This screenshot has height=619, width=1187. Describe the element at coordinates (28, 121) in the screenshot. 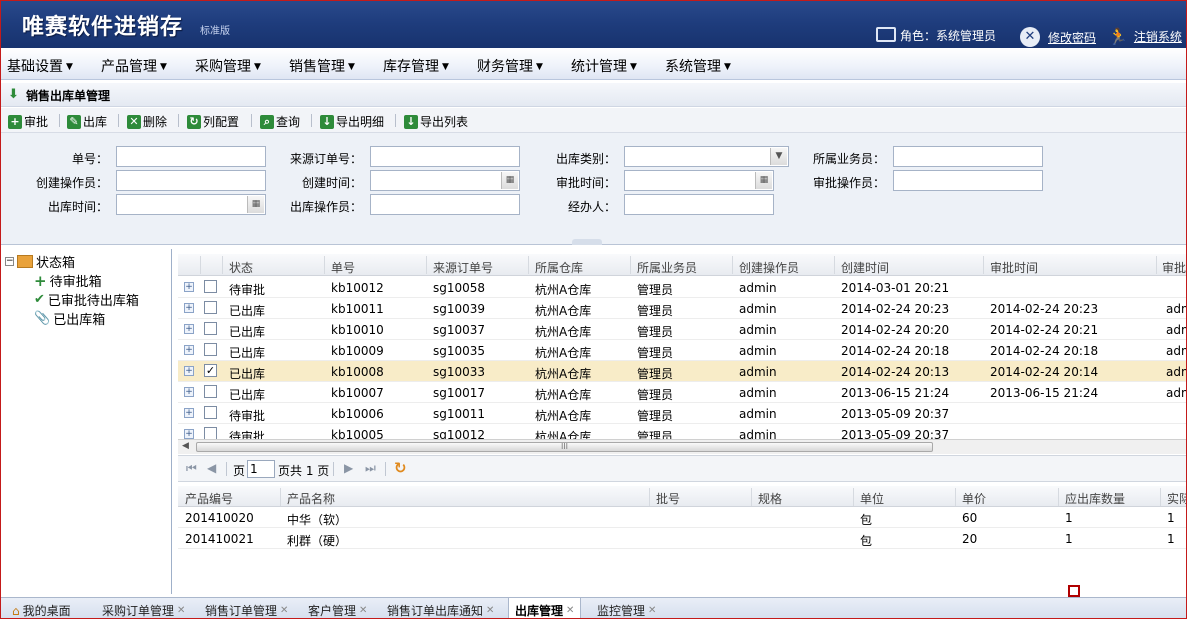

I see `approve-button: + 审批` at that location.